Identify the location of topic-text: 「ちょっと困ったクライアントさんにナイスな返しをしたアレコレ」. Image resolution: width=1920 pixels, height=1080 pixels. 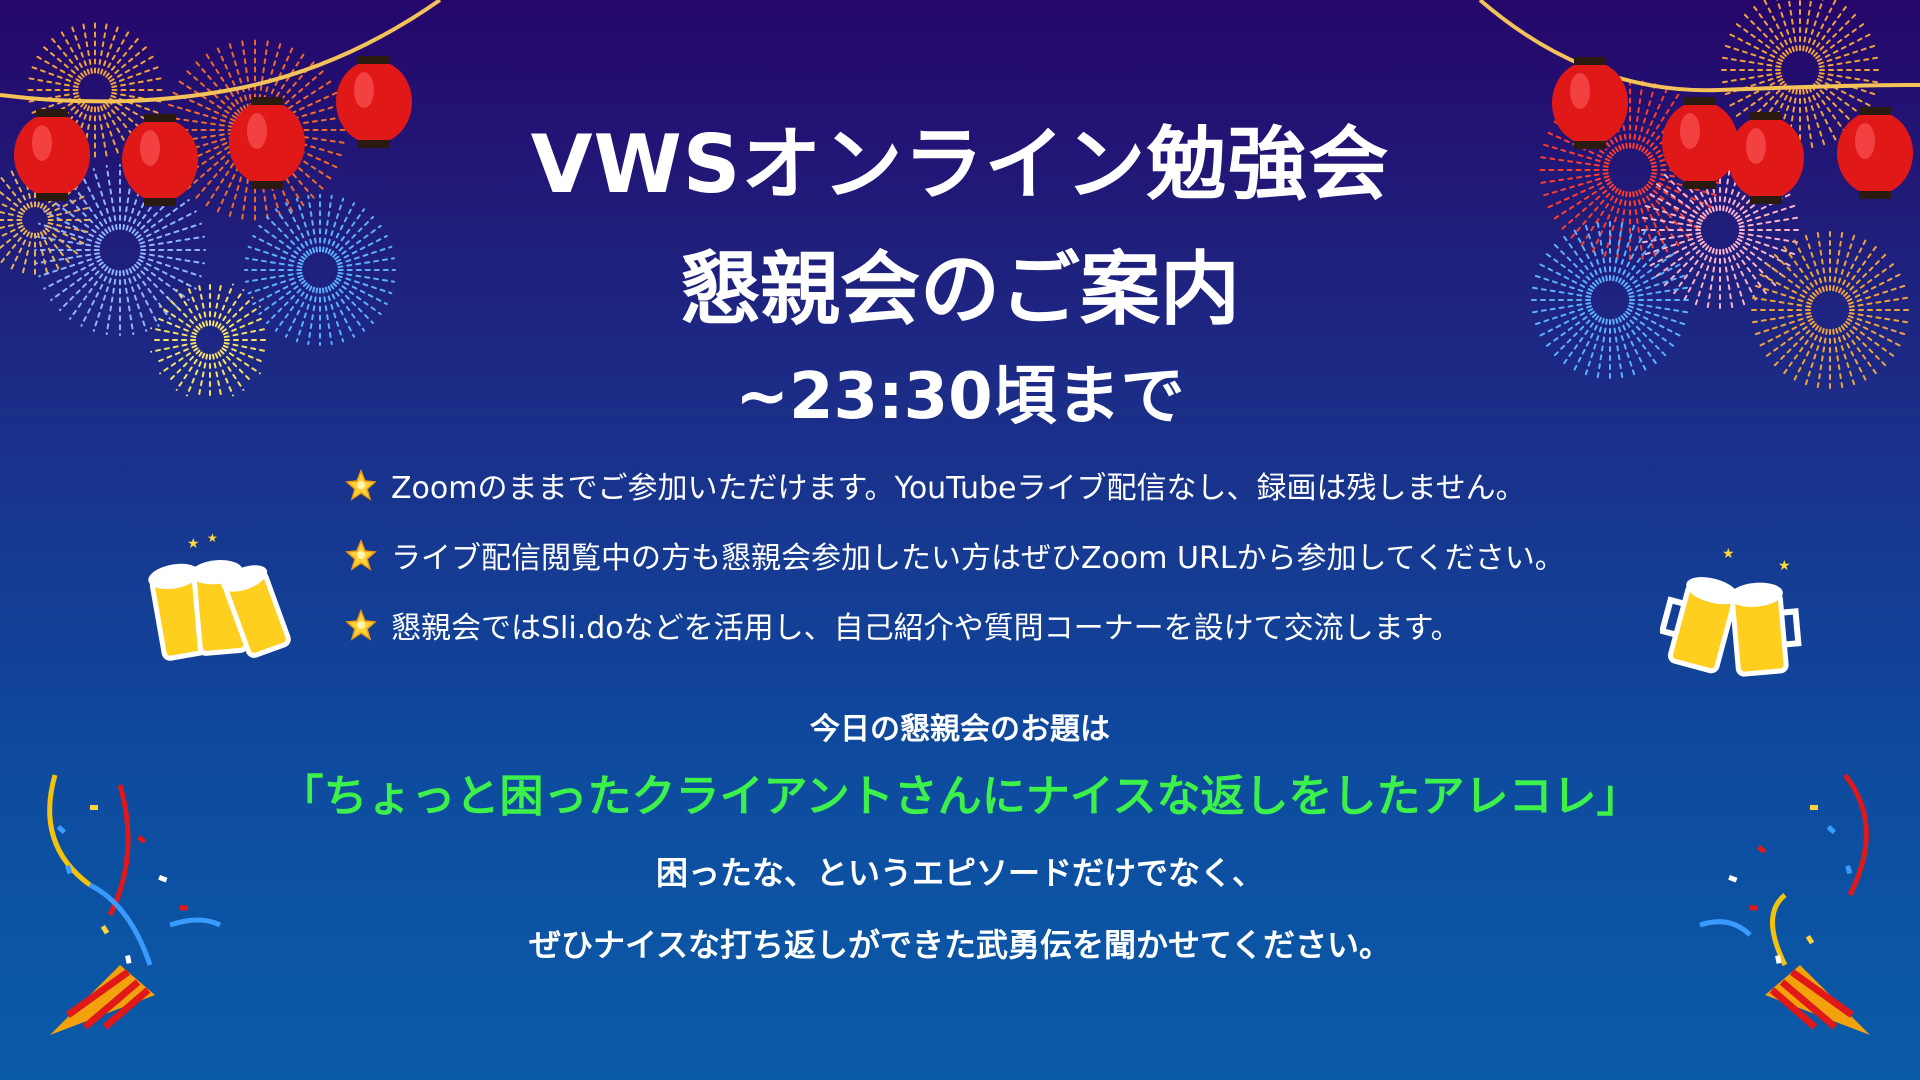
(960, 796).